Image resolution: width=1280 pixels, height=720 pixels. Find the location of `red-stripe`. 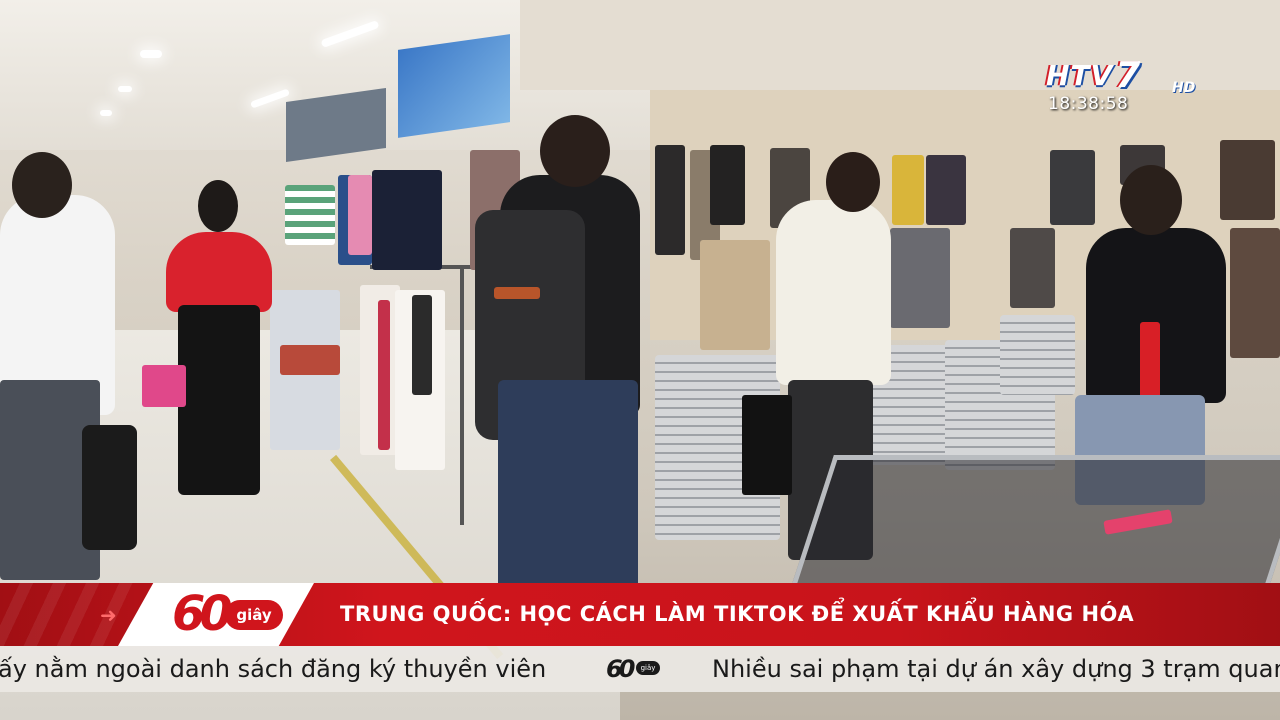

red-stripe is located at coordinates (1150, 362).